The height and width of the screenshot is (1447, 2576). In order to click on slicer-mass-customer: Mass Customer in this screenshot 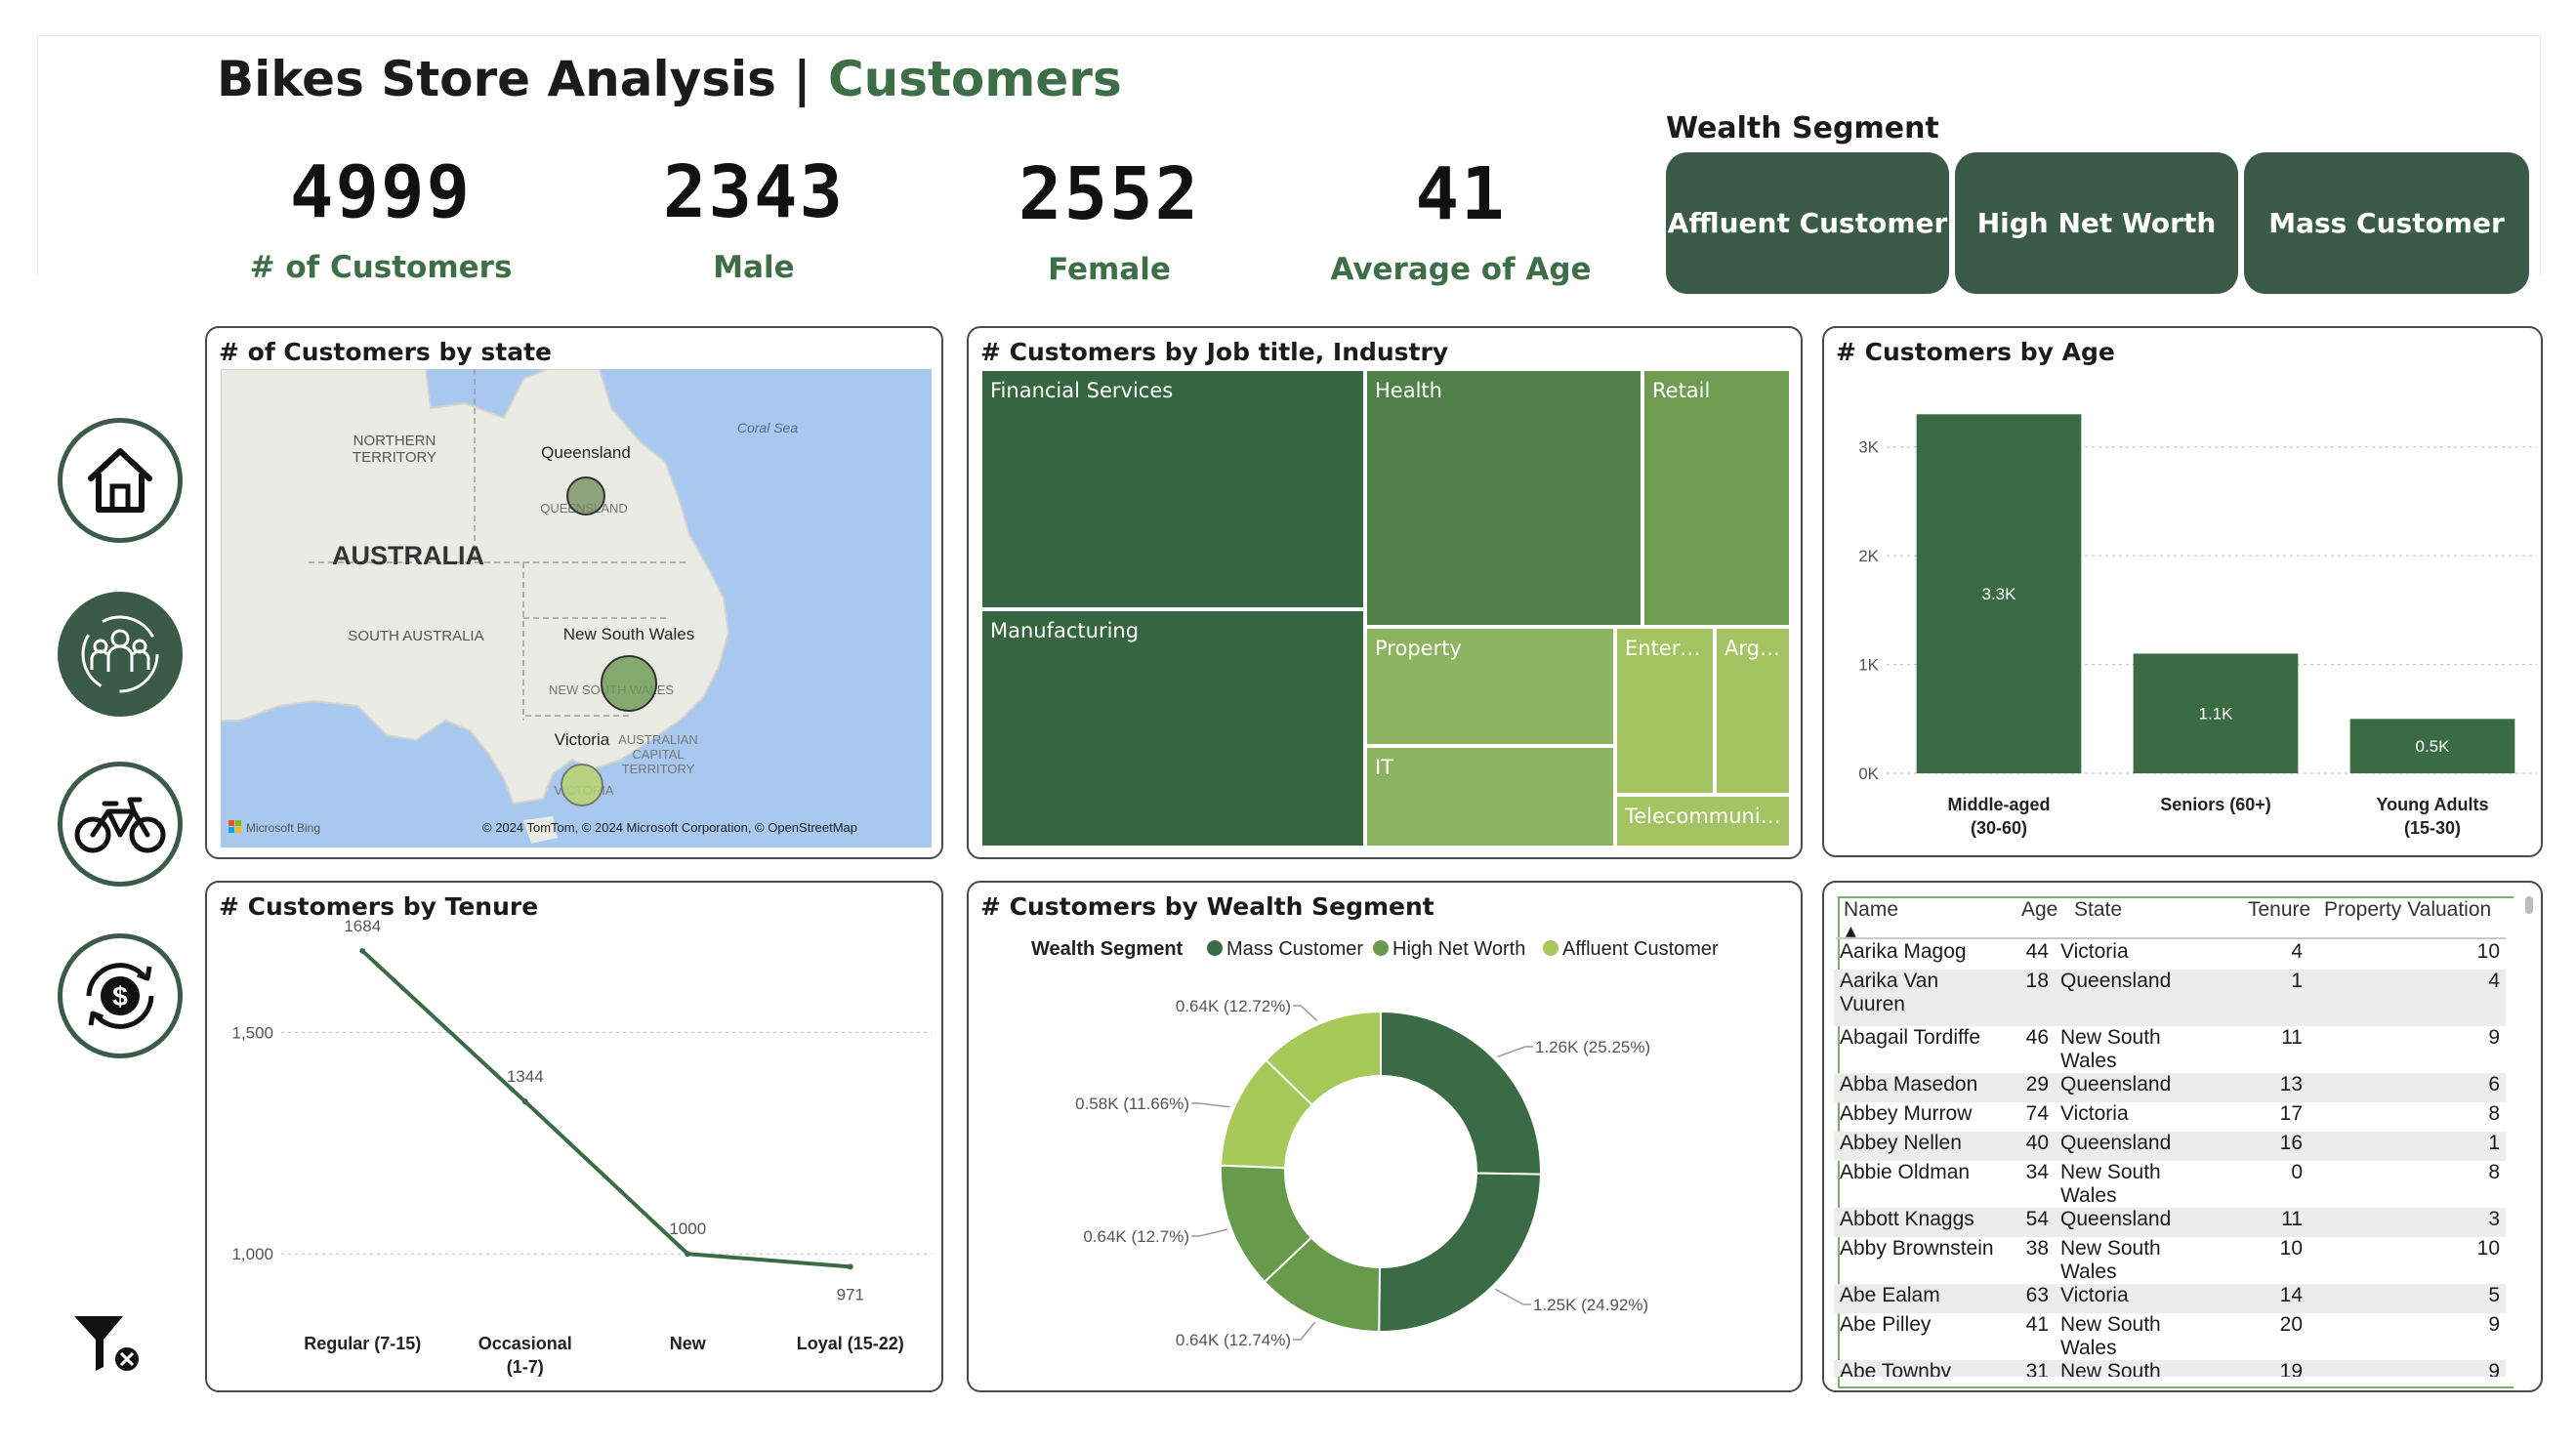, I will do `click(2387, 223)`.